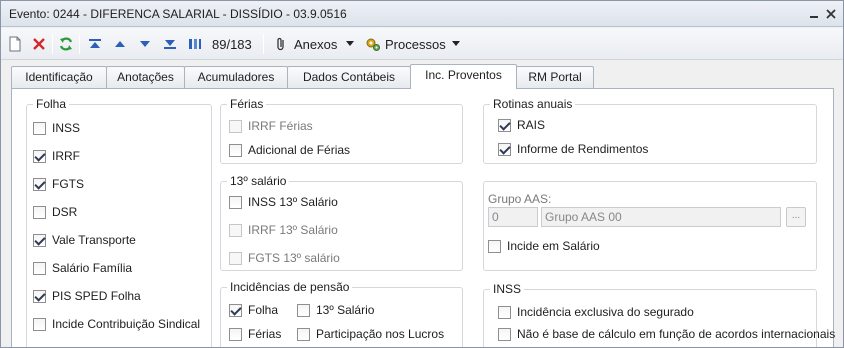 This screenshot has width=844, height=348. What do you see at coordinates (280, 126) in the screenshot?
I see `irrf-ferias-label: IRRF Férias` at bounding box center [280, 126].